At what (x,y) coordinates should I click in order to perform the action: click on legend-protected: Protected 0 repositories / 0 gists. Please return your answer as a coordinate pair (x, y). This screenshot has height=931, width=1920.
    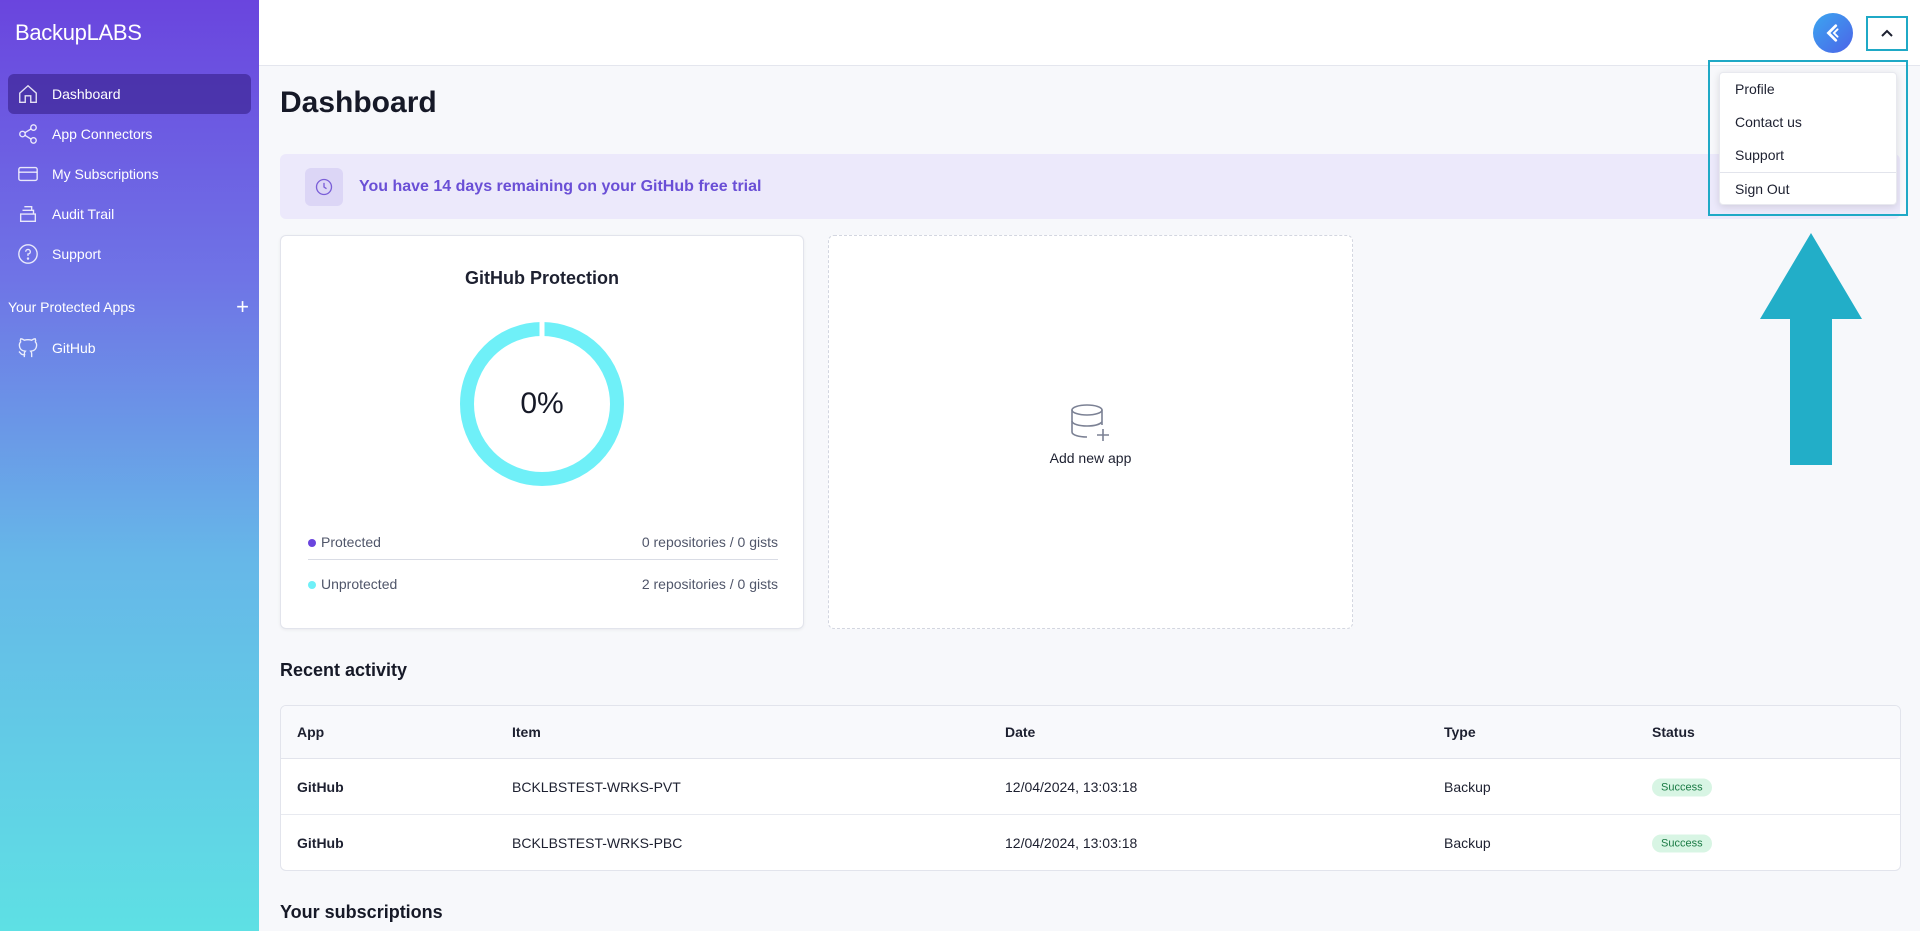
    Looking at the image, I should click on (543, 542).